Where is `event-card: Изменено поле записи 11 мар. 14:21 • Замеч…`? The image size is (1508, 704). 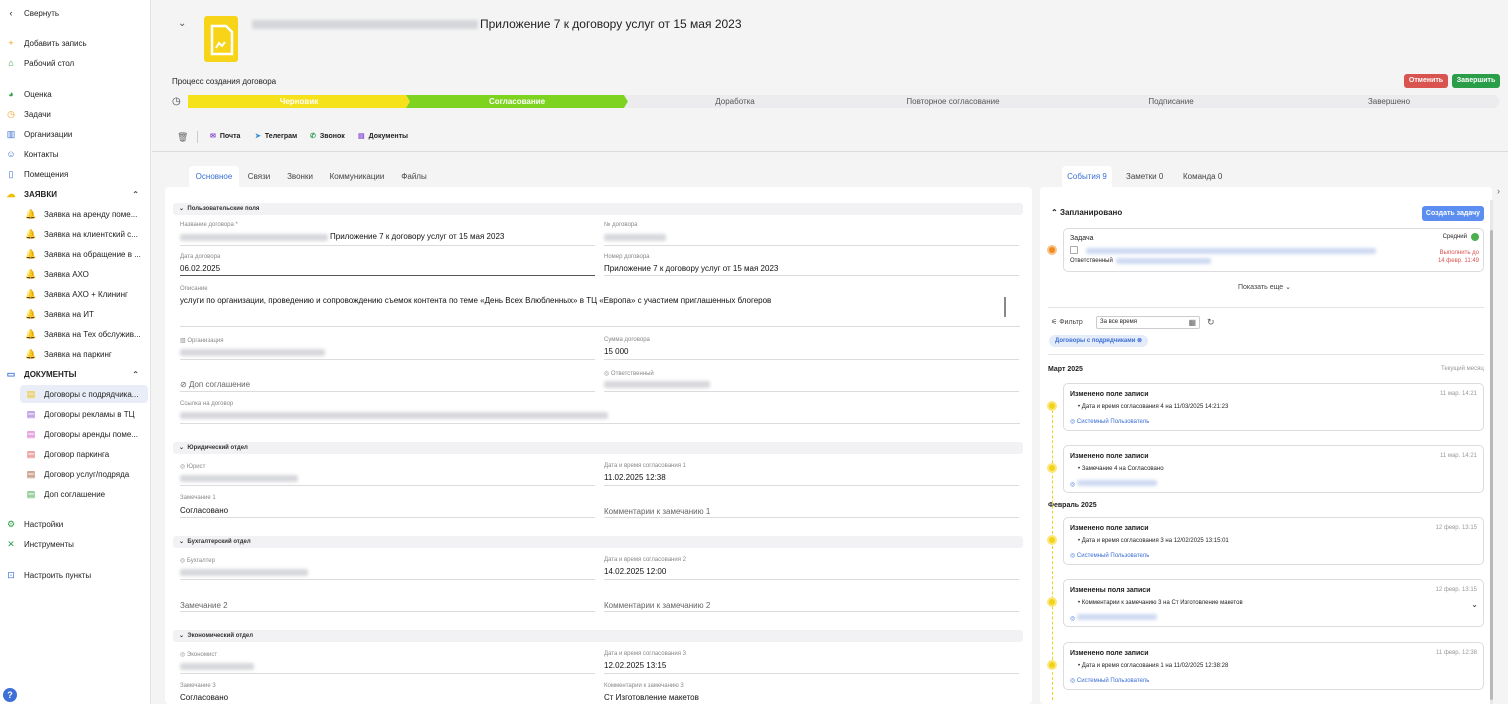 event-card: Изменено поле записи 11 мар. 14:21 • Замеч… is located at coordinates (1273, 469).